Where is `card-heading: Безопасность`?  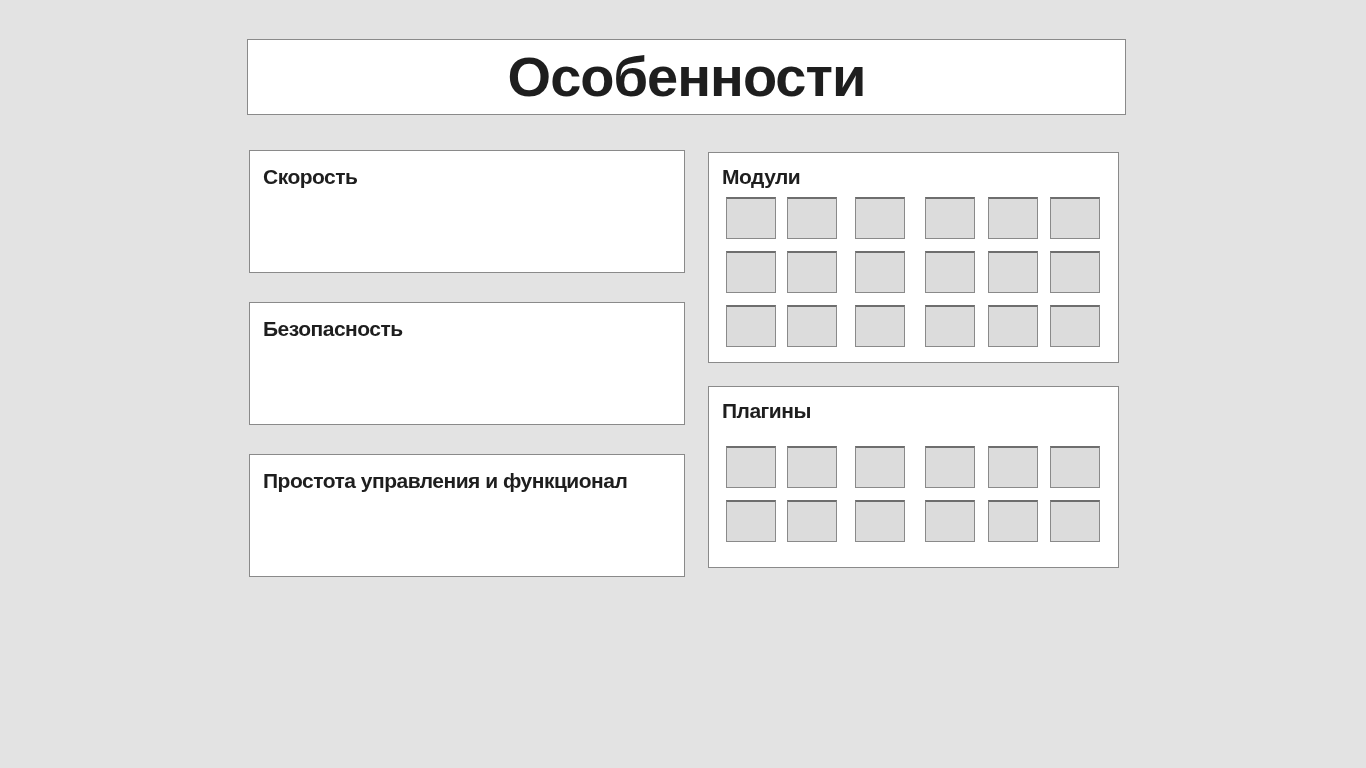 card-heading: Безопасность is located at coordinates (333, 329).